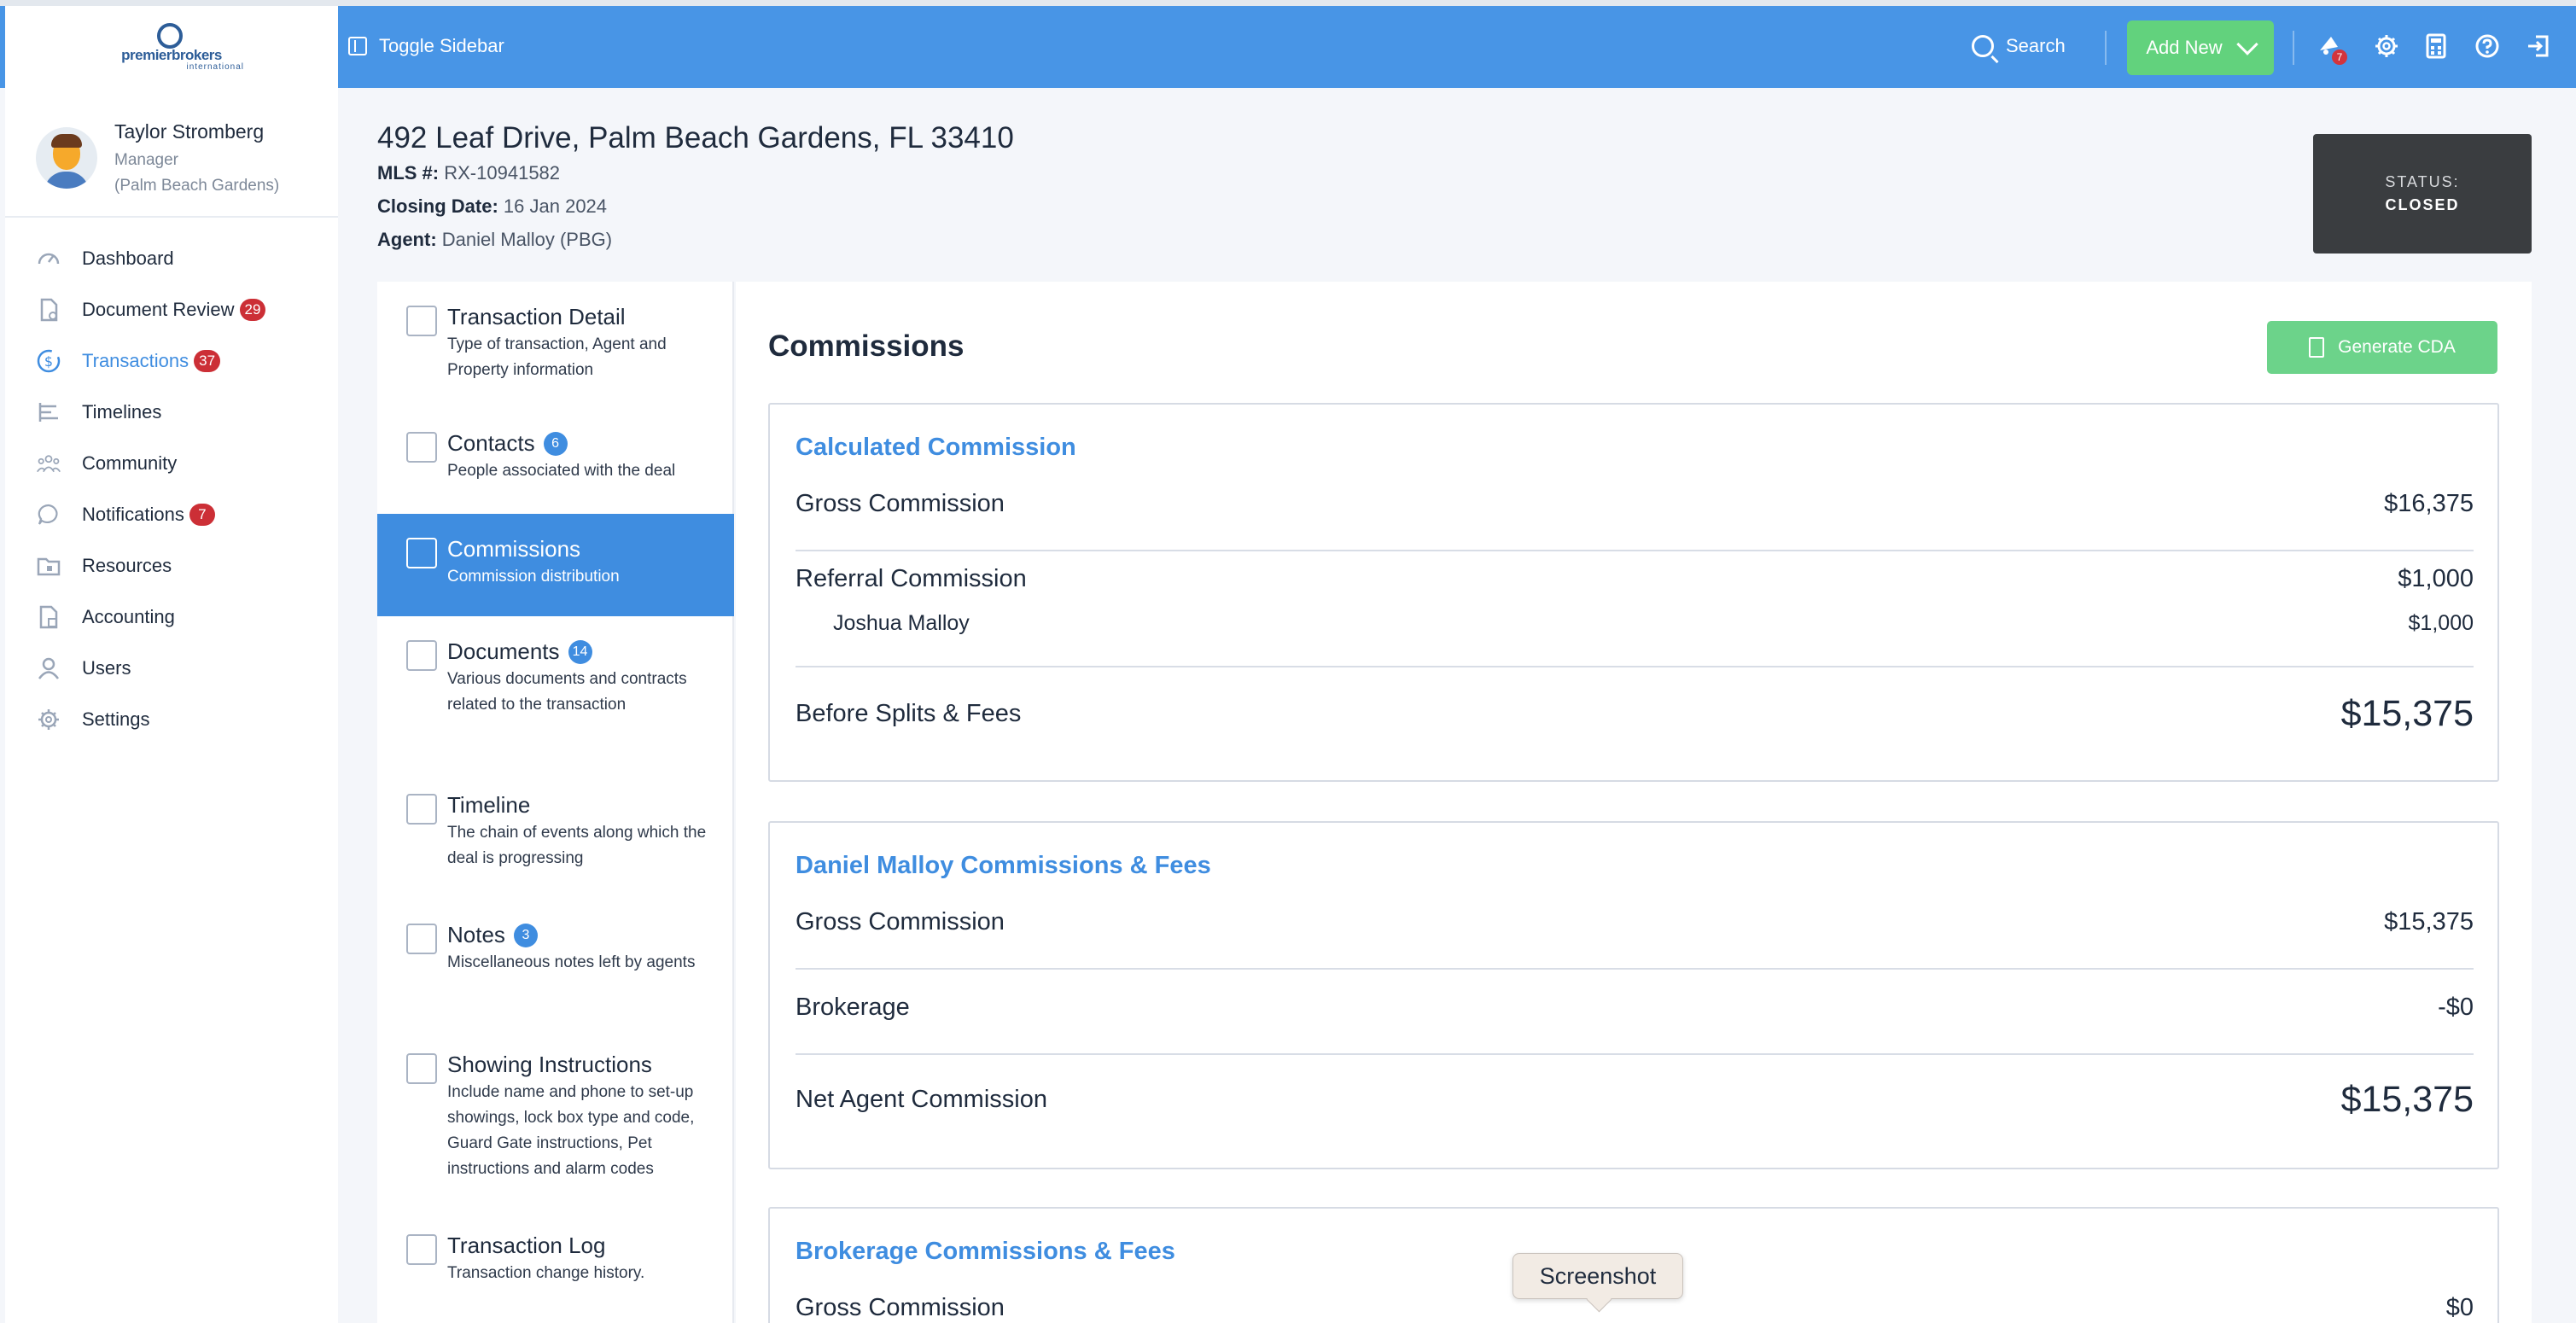  I want to click on tab-description: Commission distribution, so click(533, 577).